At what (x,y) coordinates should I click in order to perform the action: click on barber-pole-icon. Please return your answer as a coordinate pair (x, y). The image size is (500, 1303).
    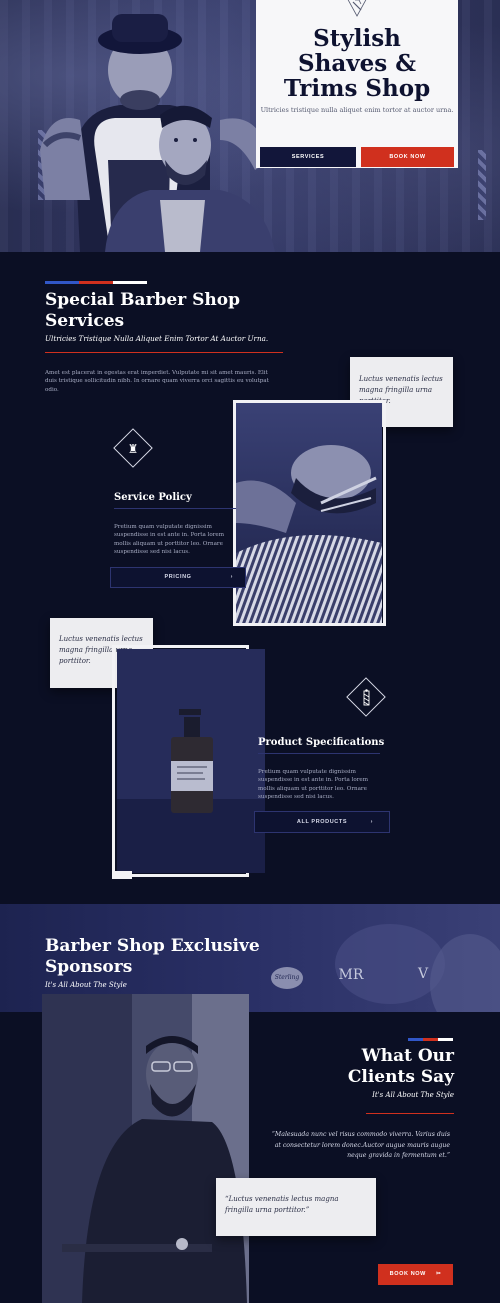
    Looking at the image, I should click on (366, 697).